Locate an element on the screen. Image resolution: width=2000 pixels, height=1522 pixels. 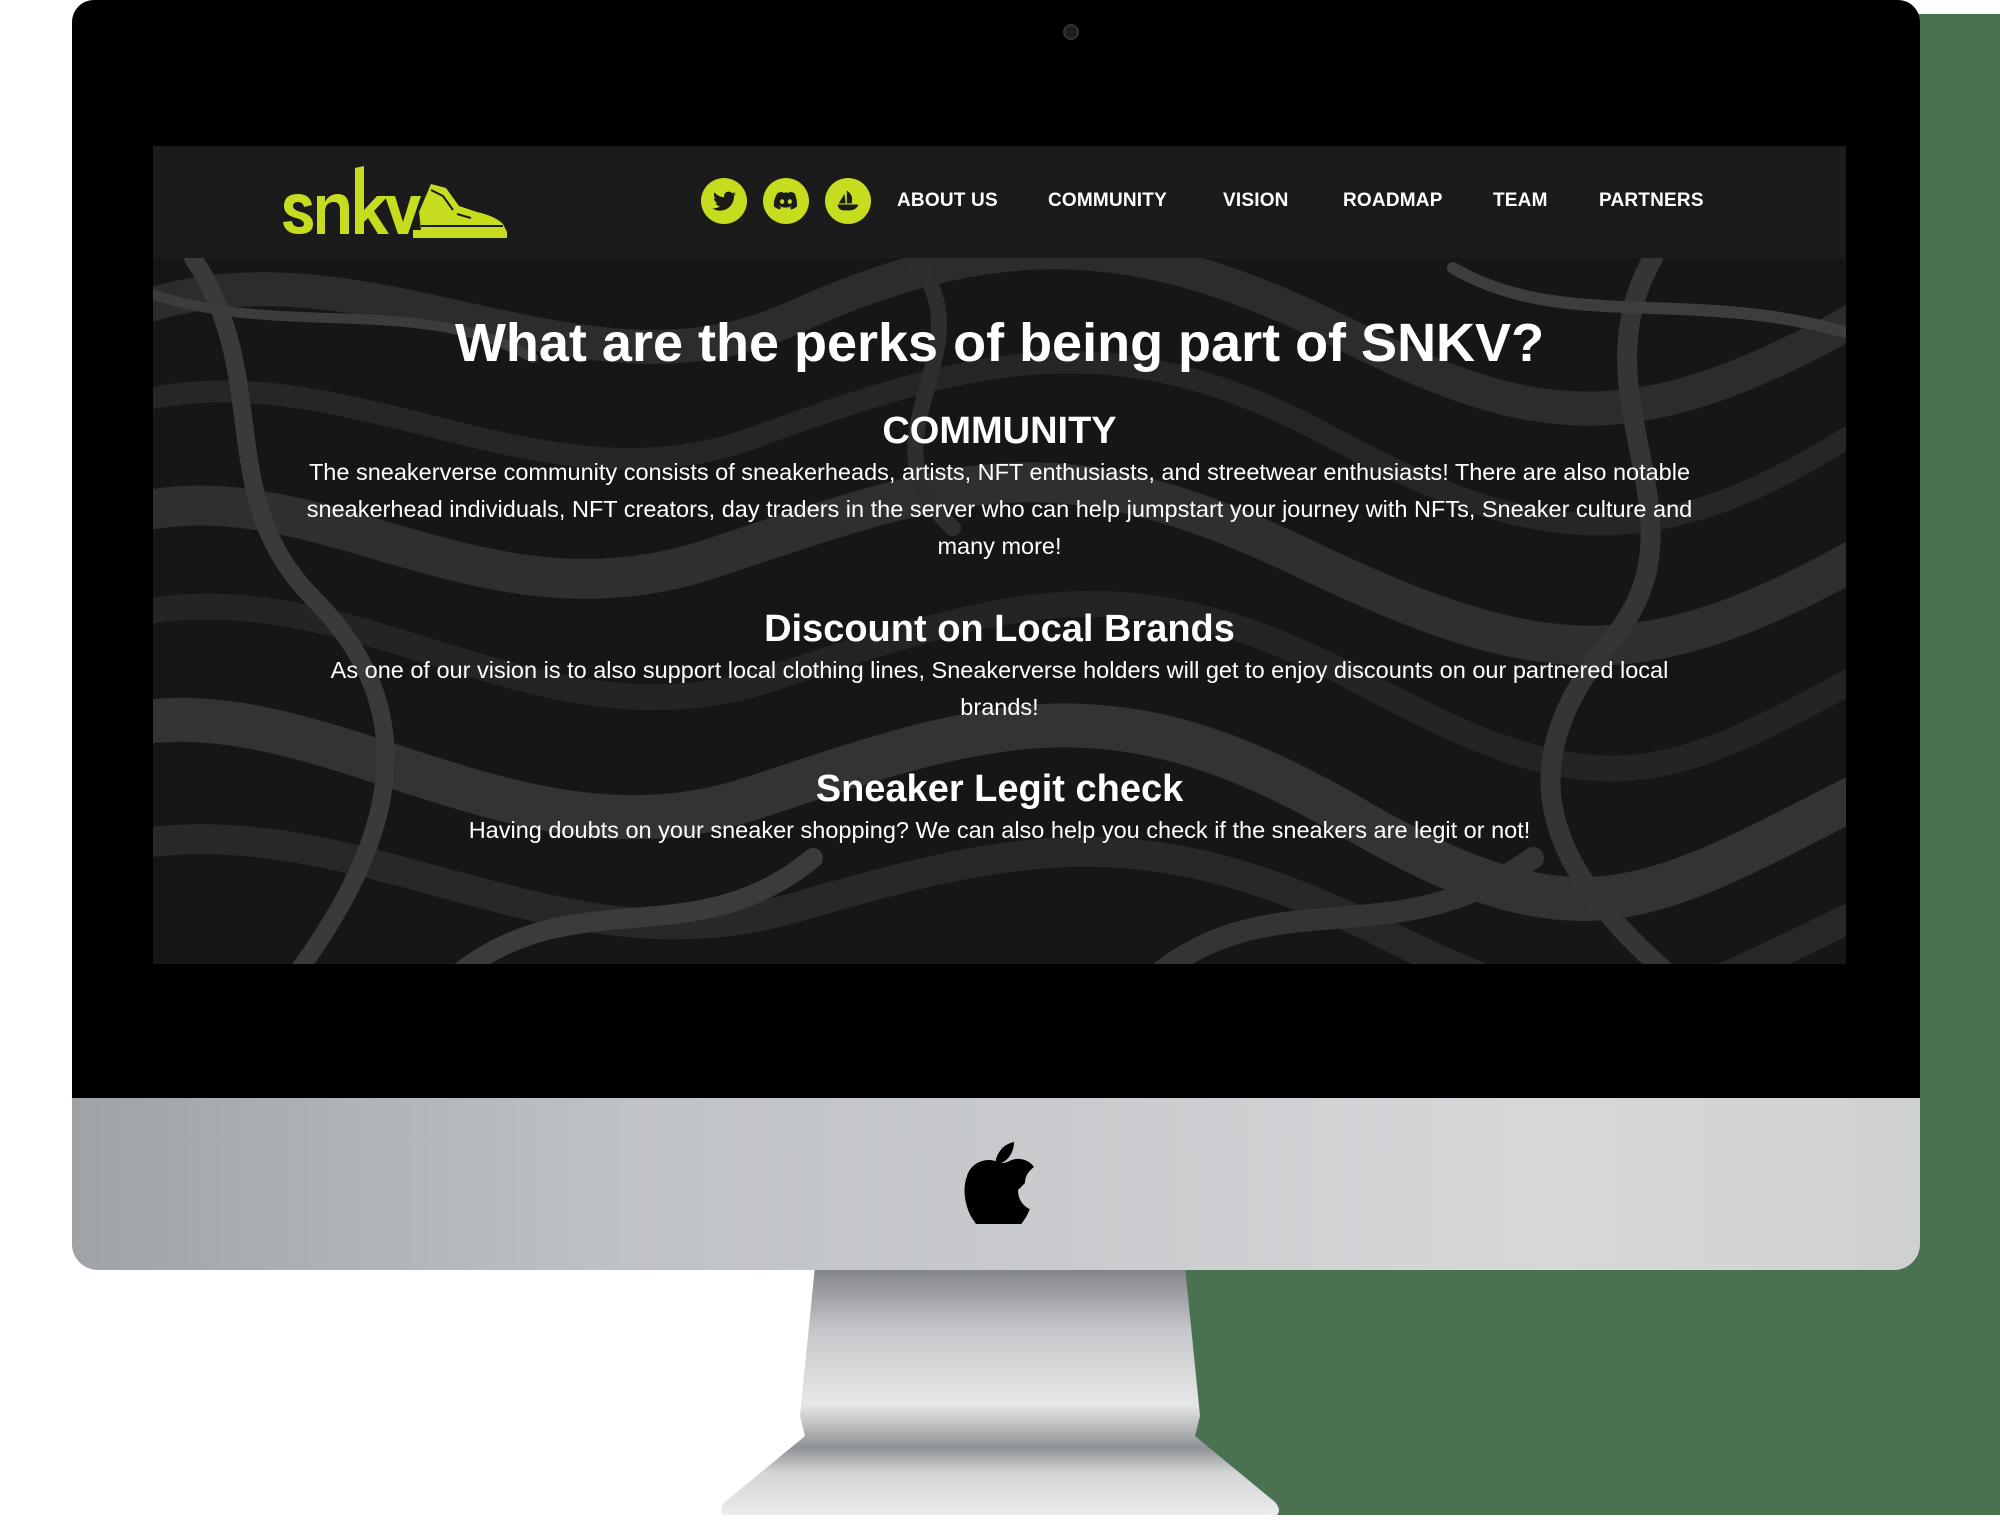
perk-title-community: COMMUNITY is located at coordinates (999, 431).